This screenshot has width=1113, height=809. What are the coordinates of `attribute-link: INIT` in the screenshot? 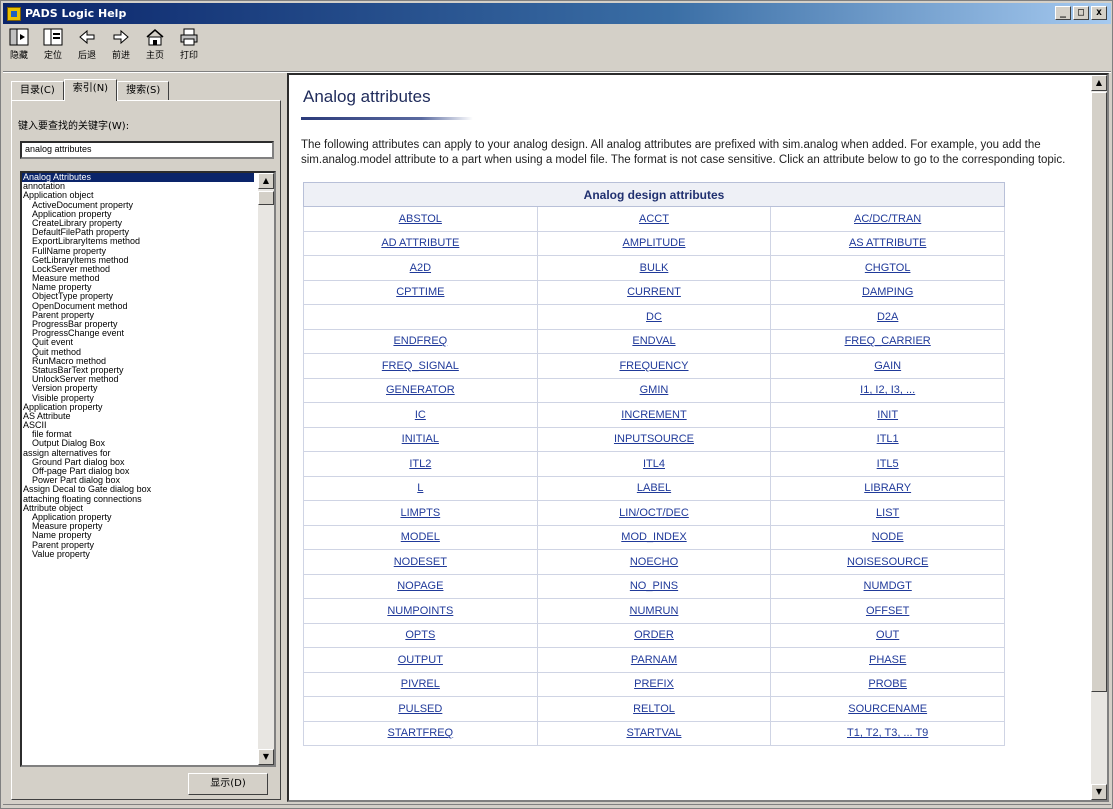 It's located at (887, 415).